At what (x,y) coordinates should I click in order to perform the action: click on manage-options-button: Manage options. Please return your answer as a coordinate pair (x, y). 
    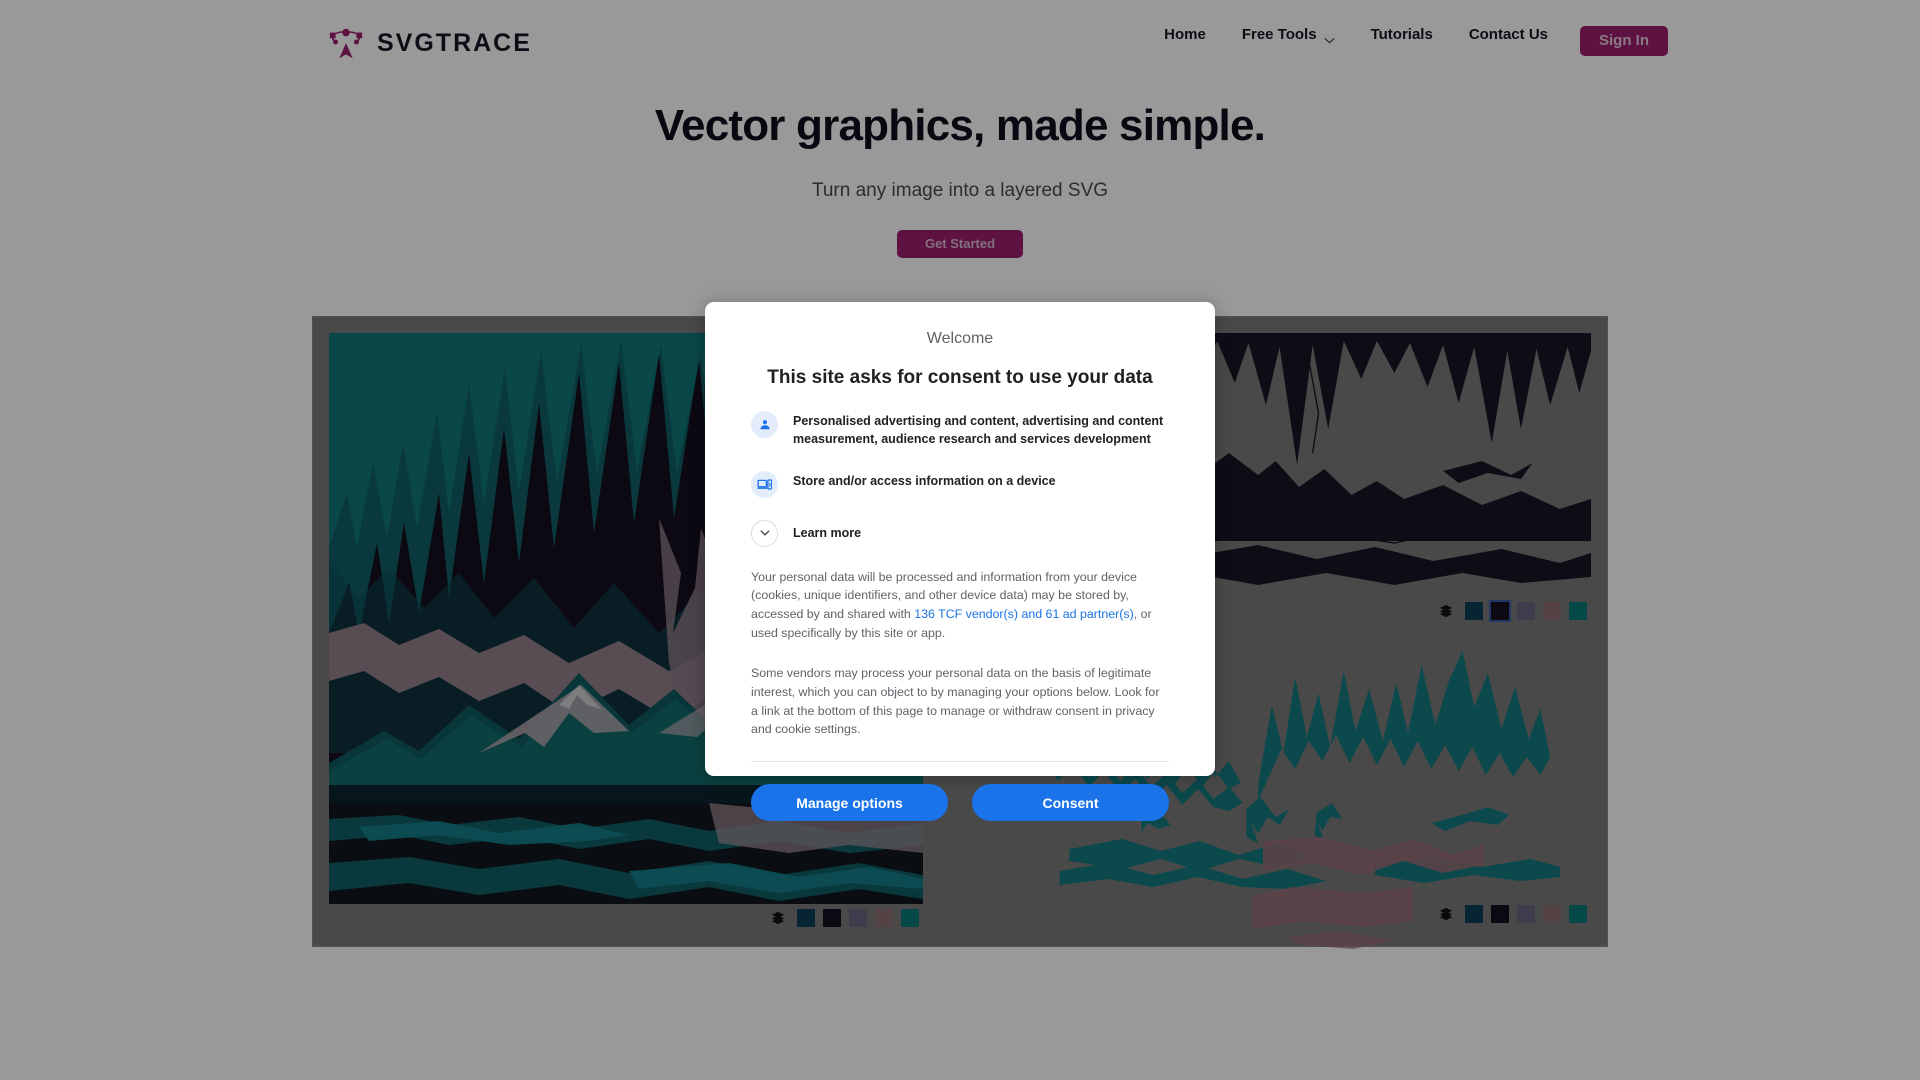
    Looking at the image, I should click on (849, 803).